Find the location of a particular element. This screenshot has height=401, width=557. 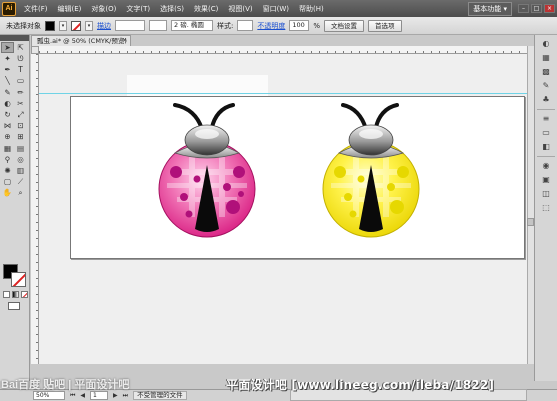

fill-stroke-control is located at coordinates (15, 276).